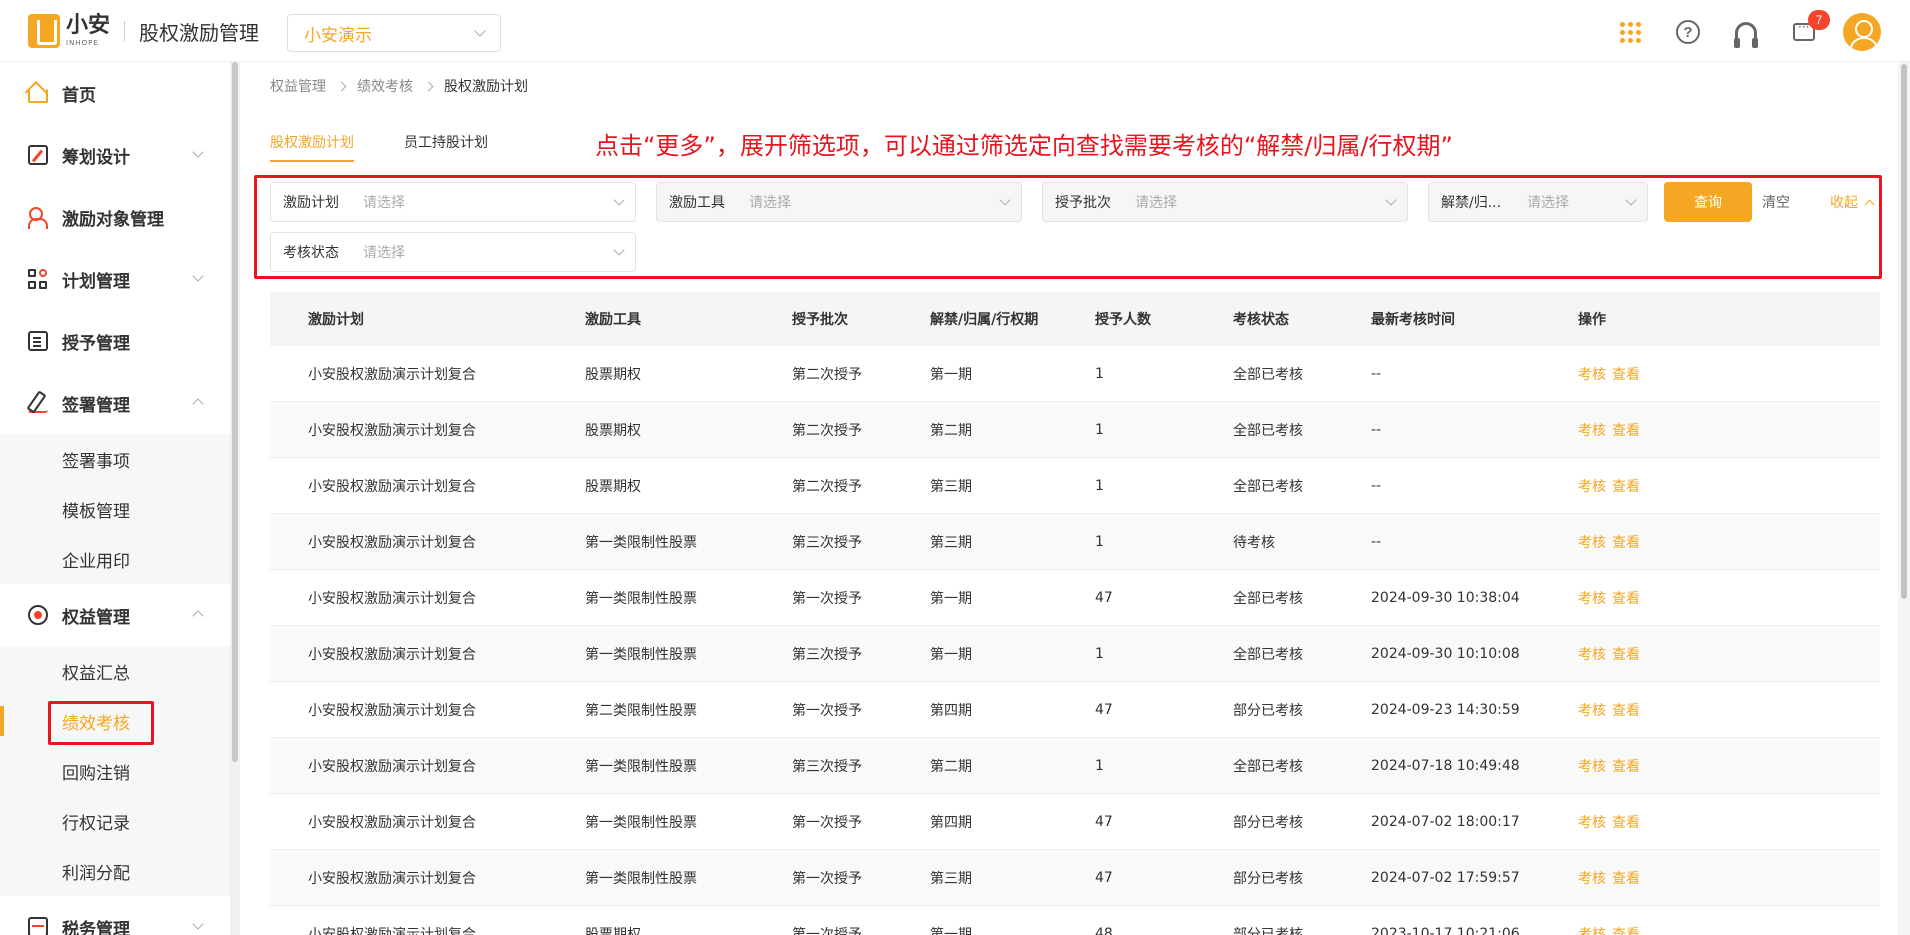 The width and height of the screenshot is (1910, 935). What do you see at coordinates (338, 35) in the screenshot?
I see `company-select-value: 小安演示` at bounding box center [338, 35].